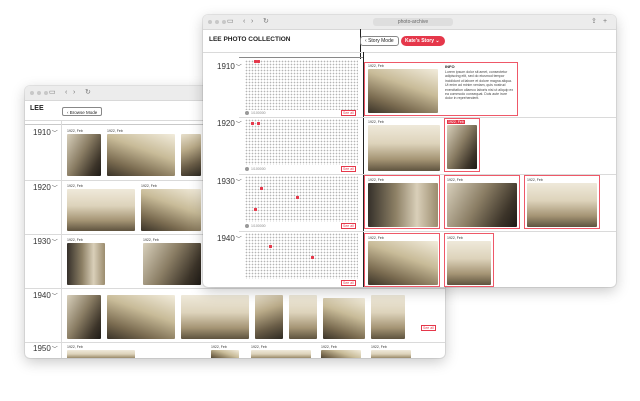 The width and height of the screenshot is (640, 401). I want to click on share-icon: ⇪, so click(594, 22).